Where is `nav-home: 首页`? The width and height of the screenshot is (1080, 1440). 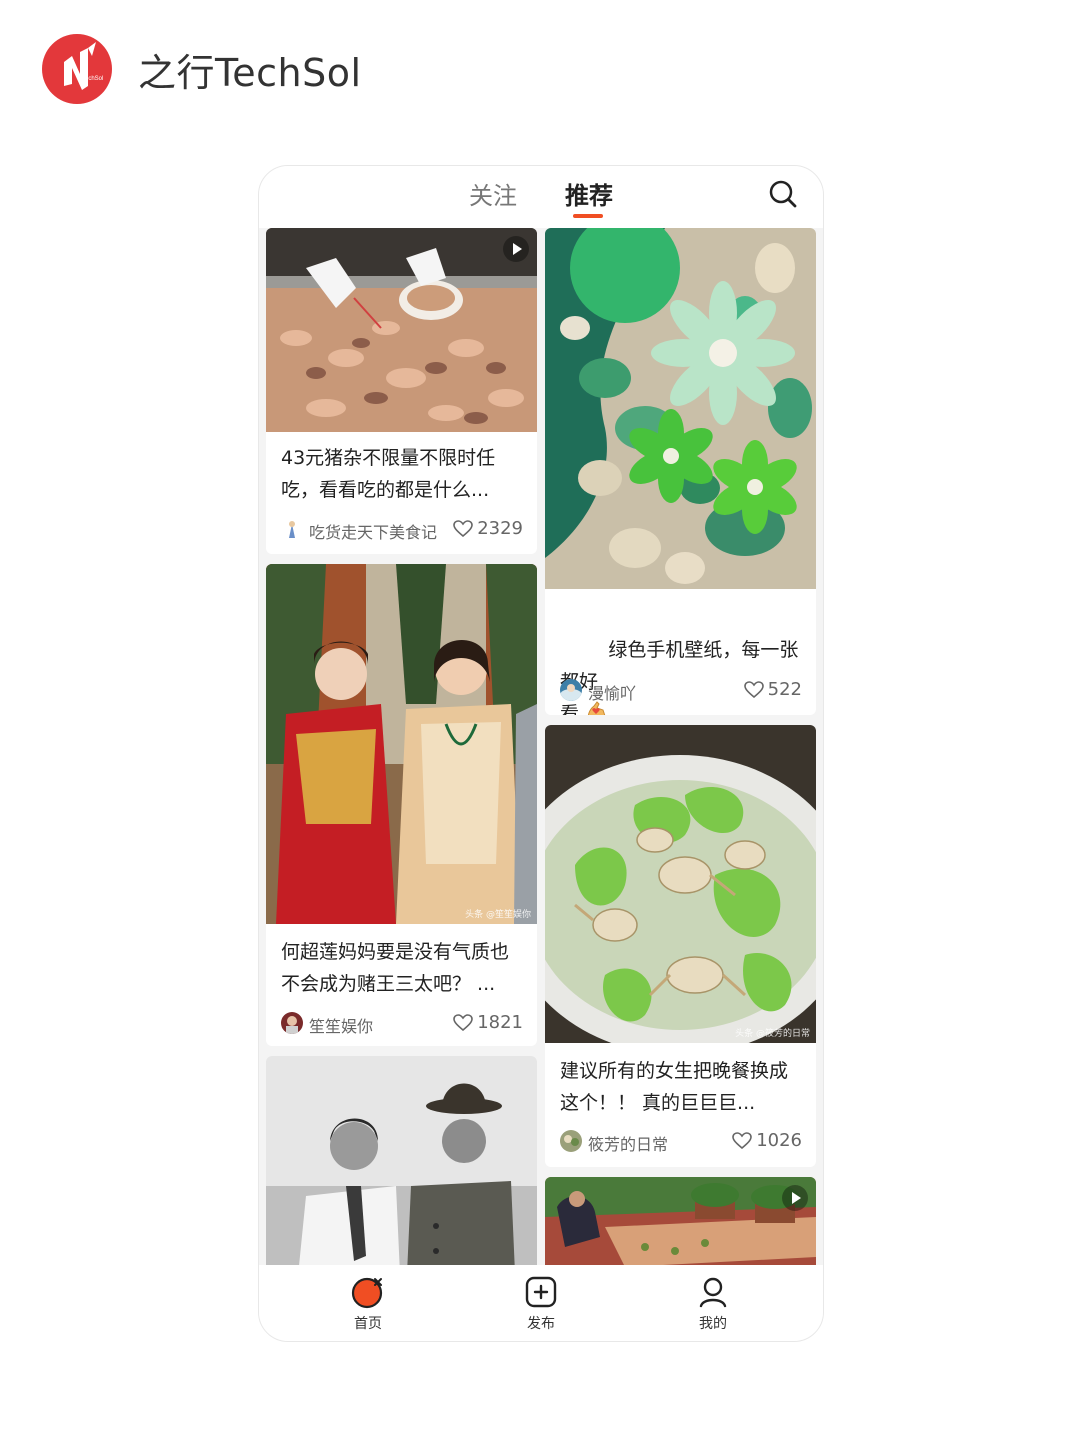
nav-home: 首页 is located at coordinates (368, 1304).